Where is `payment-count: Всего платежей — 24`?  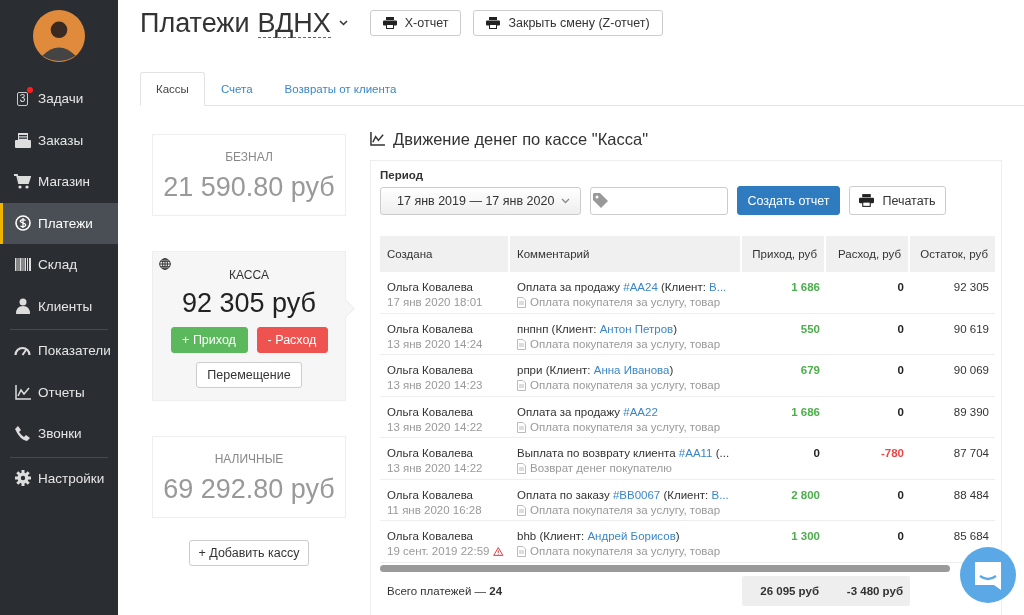
payment-count: Всего платежей — 24 is located at coordinates (445, 590).